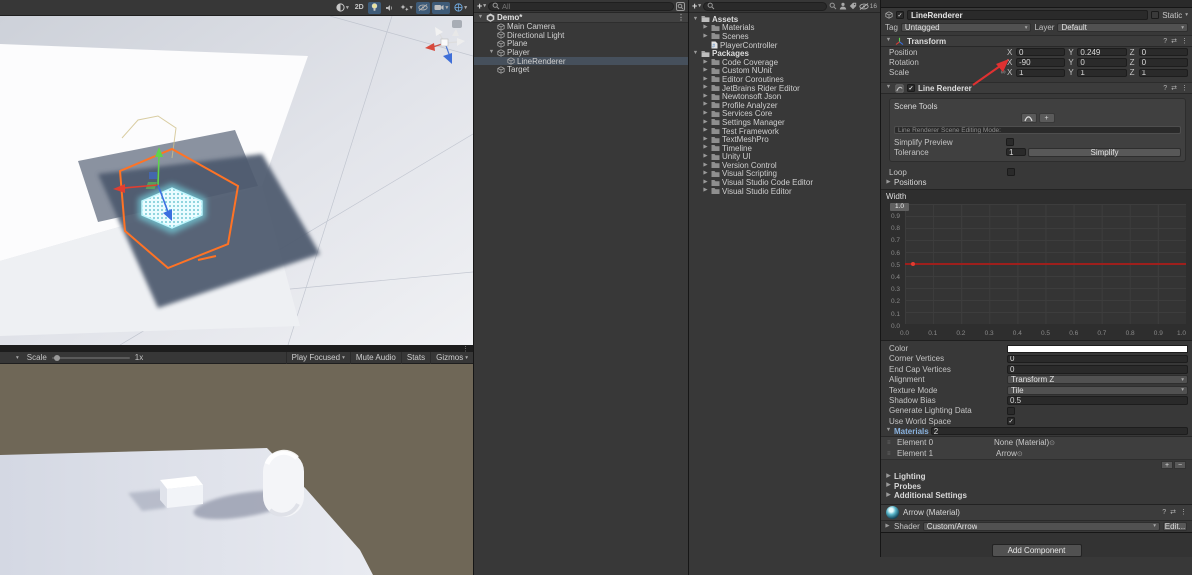 This screenshot has width=1192, height=575. What do you see at coordinates (457, 24) in the screenshot?
I see `lock-icon` at bounding box center [457, 24].